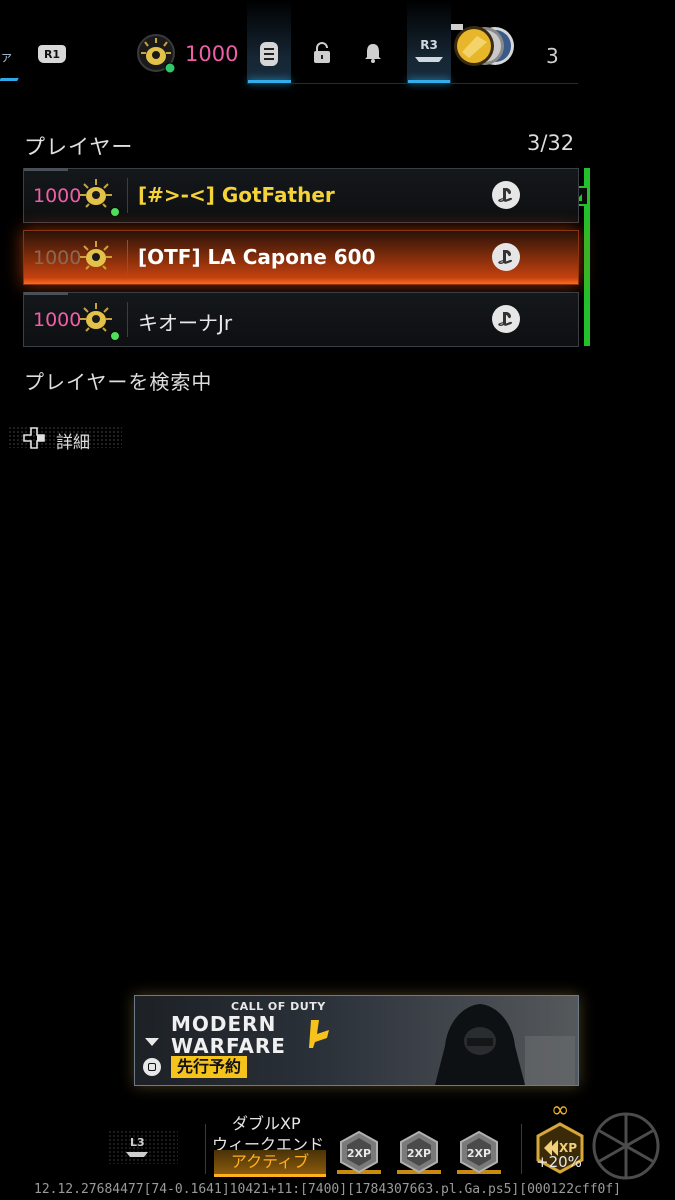  Describe the element at coordinates (7, 57) in the screenshot. I see `tab-fragment-label: ァ` at that location.